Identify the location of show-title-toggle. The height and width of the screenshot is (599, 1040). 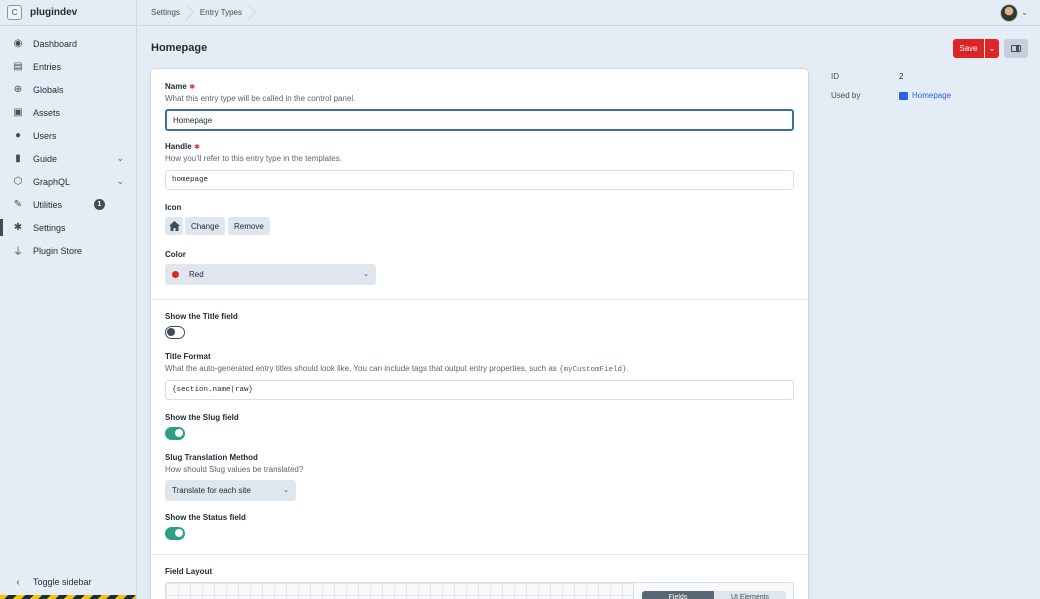
(175, 332).